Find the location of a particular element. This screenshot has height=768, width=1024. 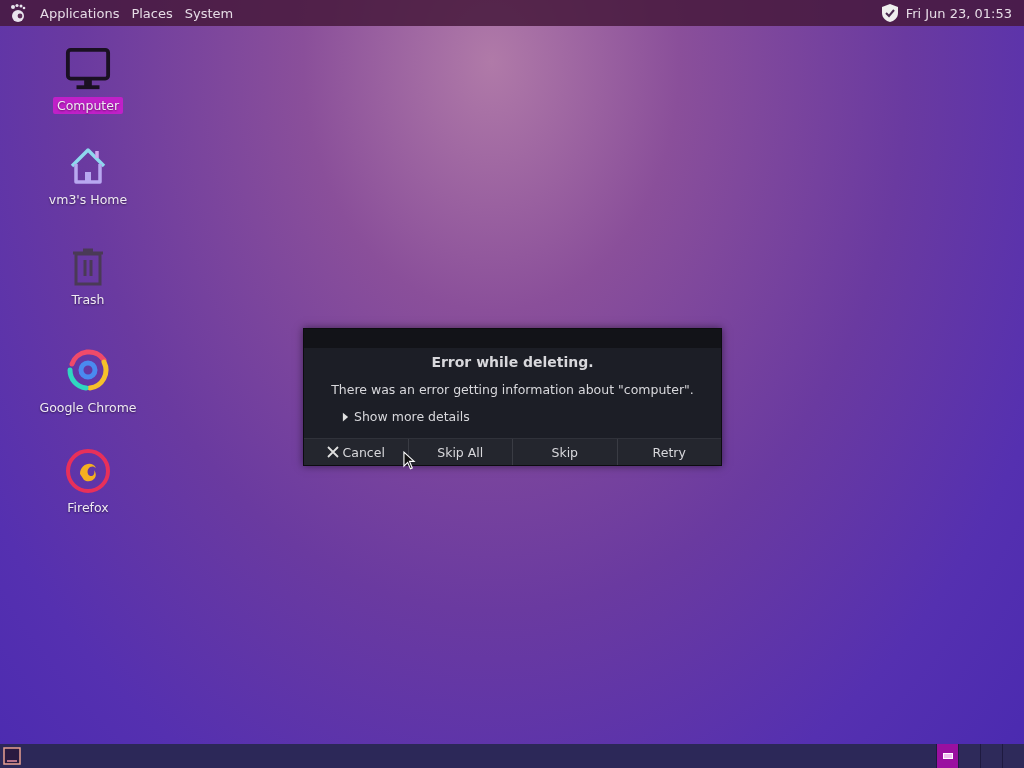

show-desktop-icon is located at coordinates (12, 756).